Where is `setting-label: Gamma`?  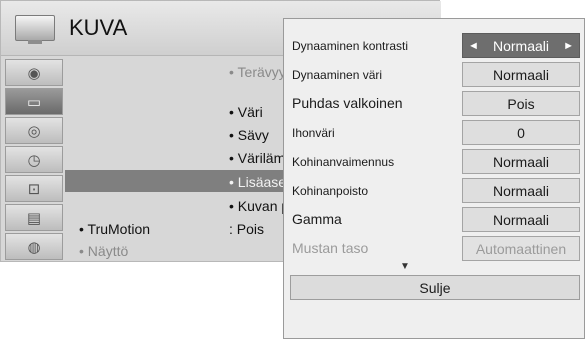
setting-label: Gamma is located at coordinates (317, 219).